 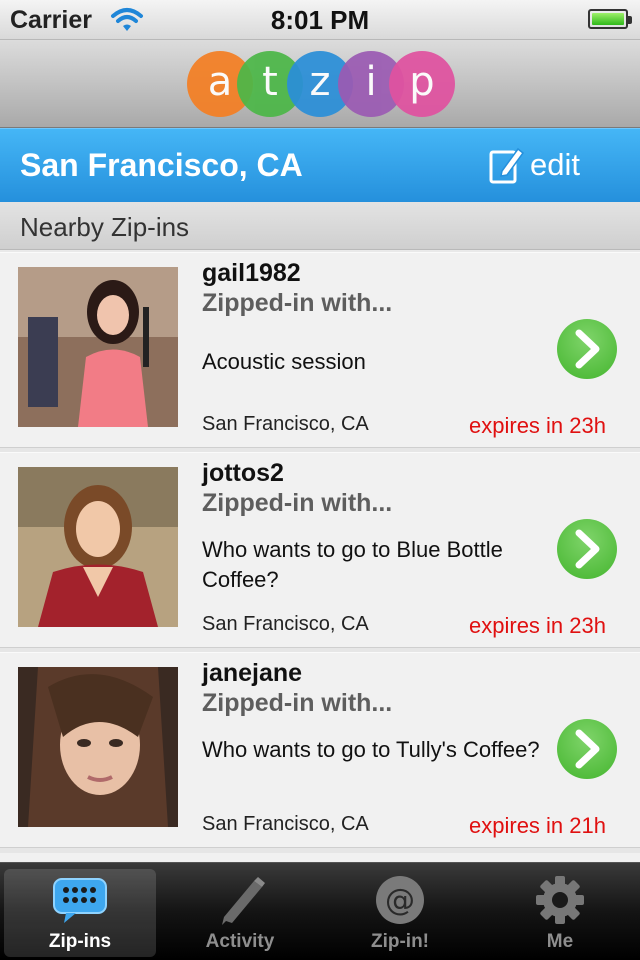 What do you see at coordinates (352, 564) in the screenshot?
I see `message: Who wants to go to Blue Bottle Coffee?` at bounding box center [352, 564].